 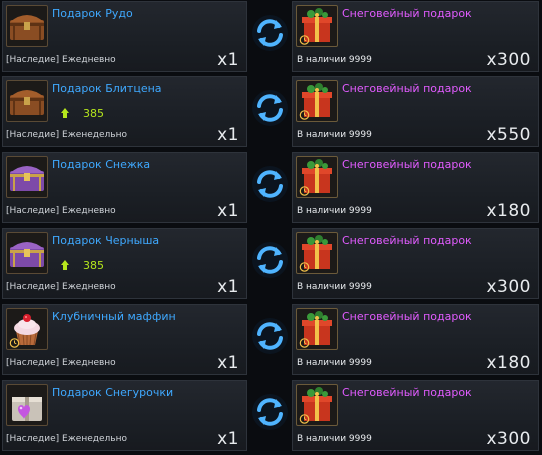 What do you see at coordinates (113, 392) in the screenshot?
I see `item-name: Подарок Снегурочки` at bounding box center [113, 392].